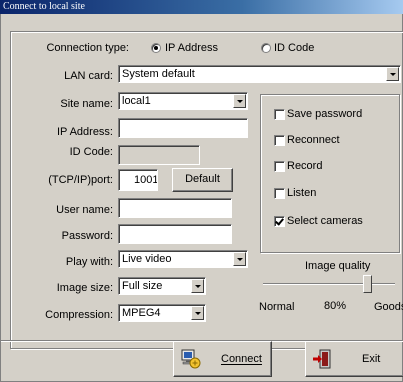 This screenshot has width=403, height=382. Describe the element at coordinates (241, 359) in the screenshot. I see `connect-button-label: Connect` at that location.